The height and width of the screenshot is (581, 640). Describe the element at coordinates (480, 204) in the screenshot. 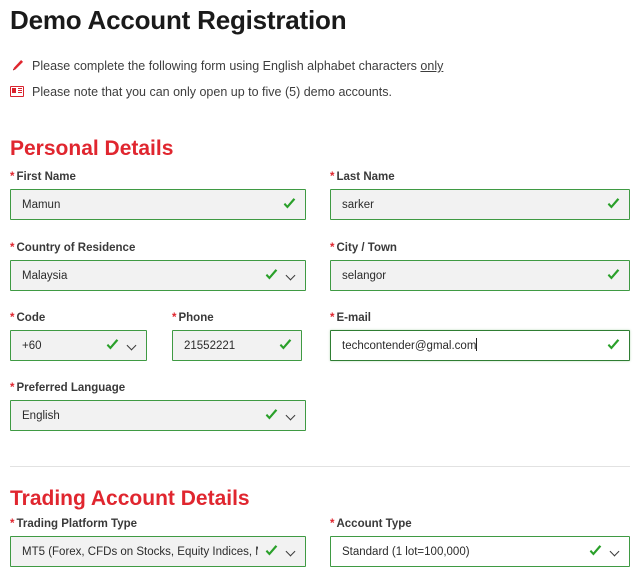

I see `last-name-input: sarker` at that location.